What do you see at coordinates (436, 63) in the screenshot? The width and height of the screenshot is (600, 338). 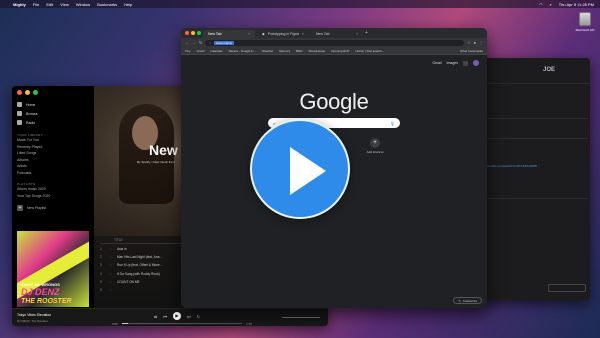 I see `gmail-link: Gmail` at bounding box center [436, 63].